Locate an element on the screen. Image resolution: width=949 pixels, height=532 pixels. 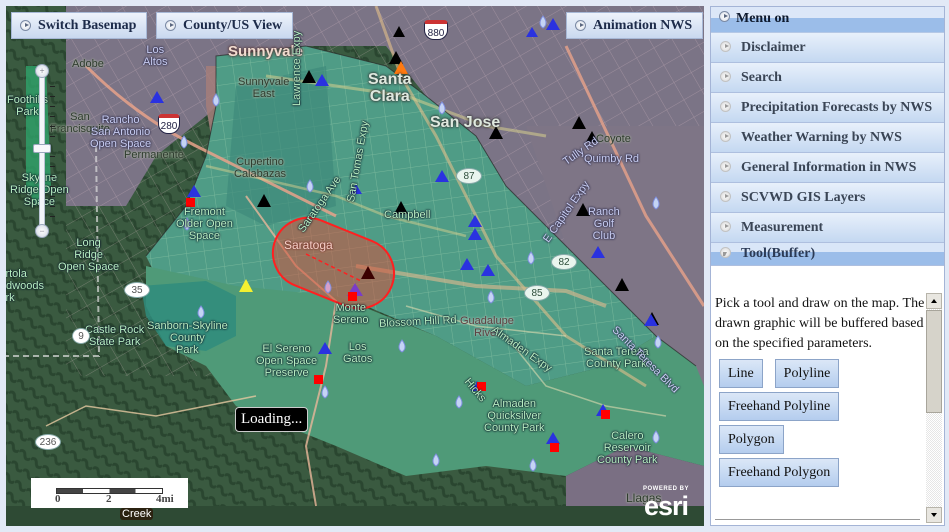
scroll-down-arrow-icon is located at coordinates (934, 515).